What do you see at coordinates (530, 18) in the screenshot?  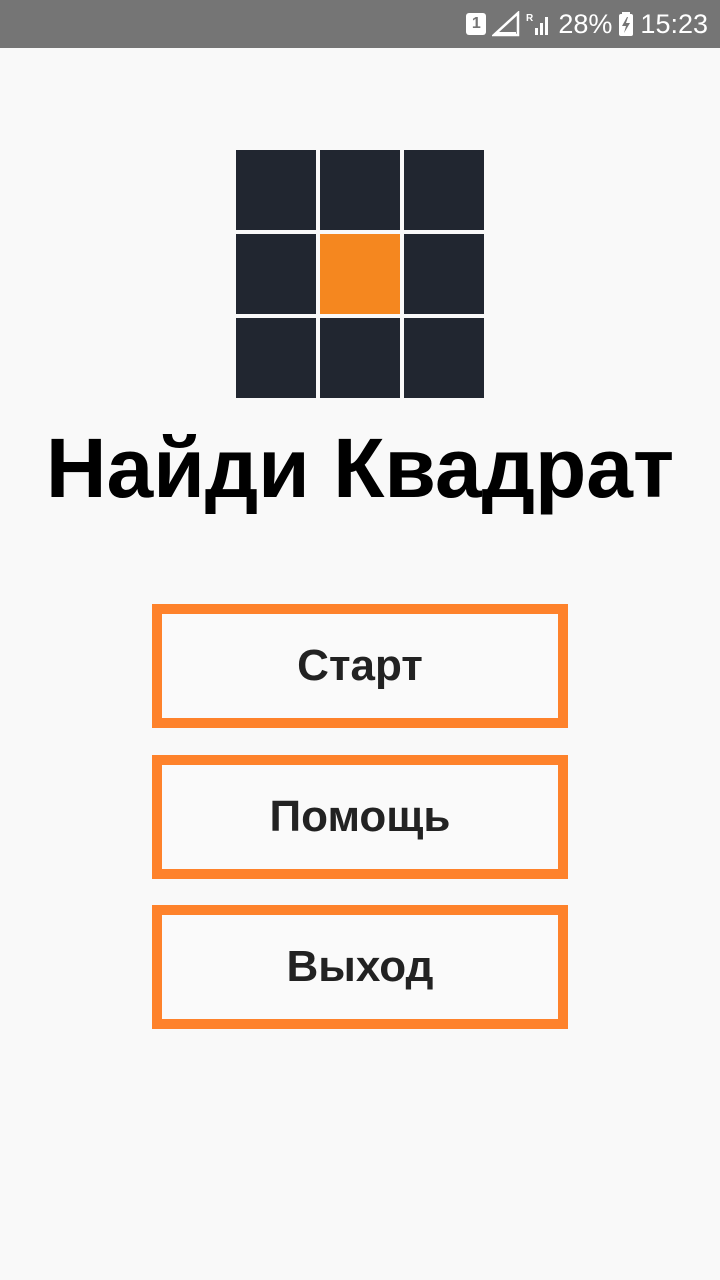 I see `svg-text: R` at bounding box center [530, 18].